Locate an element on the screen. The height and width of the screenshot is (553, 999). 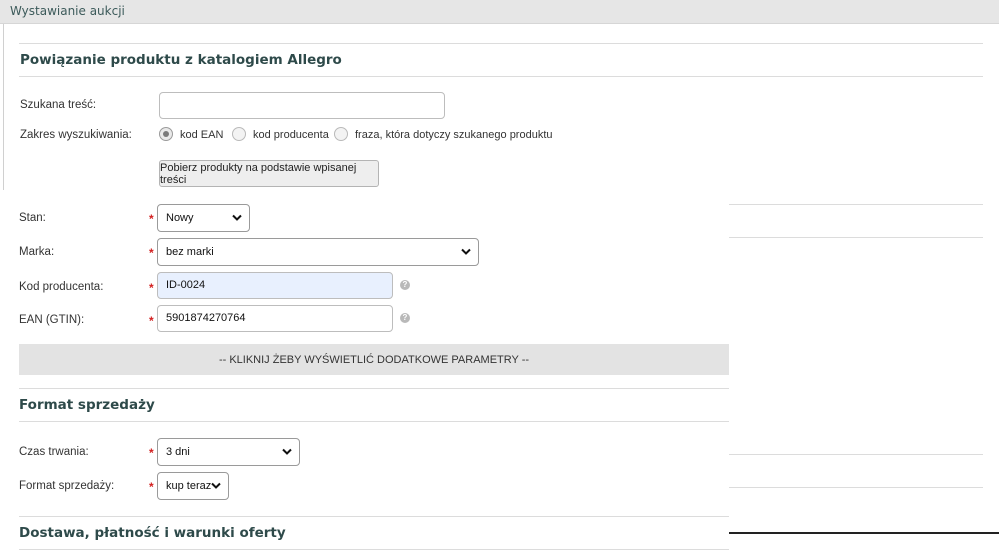
scope-radio-phrase is located at coordinates (341, 134).